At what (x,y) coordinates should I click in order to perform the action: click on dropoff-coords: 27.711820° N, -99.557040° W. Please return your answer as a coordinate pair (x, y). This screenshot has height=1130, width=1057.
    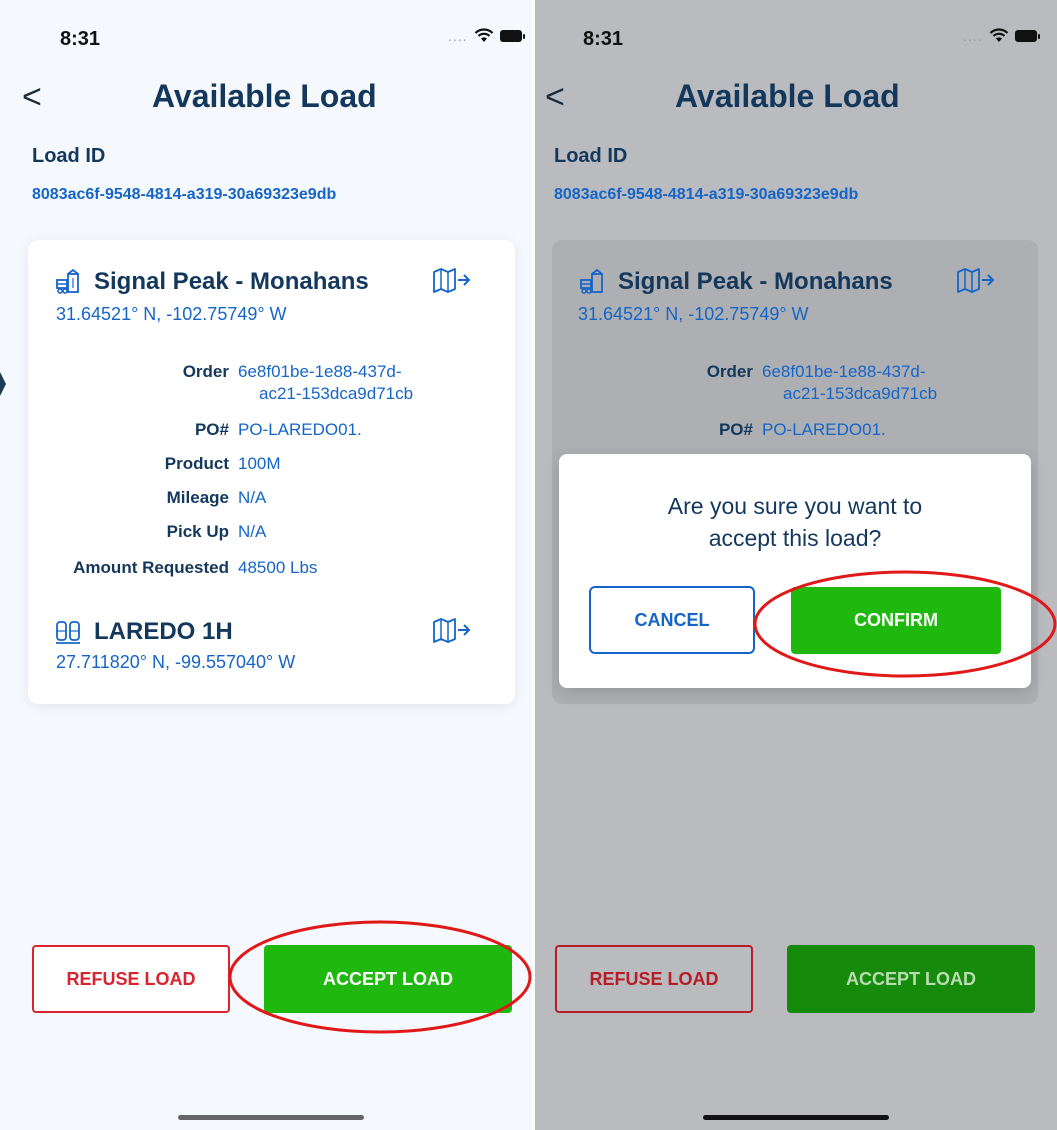
    Looking at the image, I should click on (176, 662).